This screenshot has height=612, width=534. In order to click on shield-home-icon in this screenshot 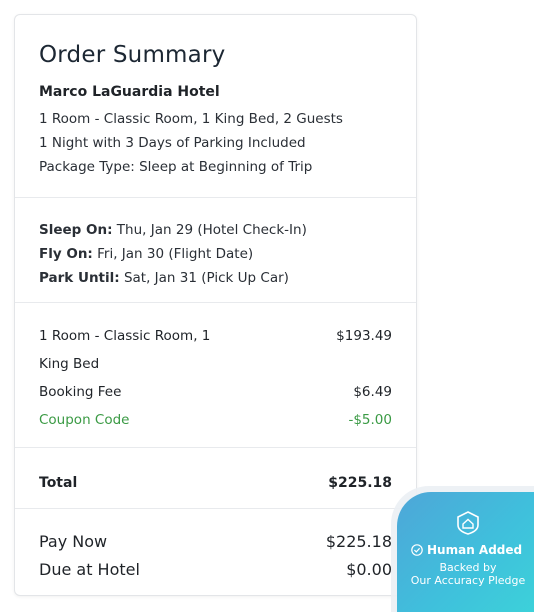, I will do `click(468, 523)`.